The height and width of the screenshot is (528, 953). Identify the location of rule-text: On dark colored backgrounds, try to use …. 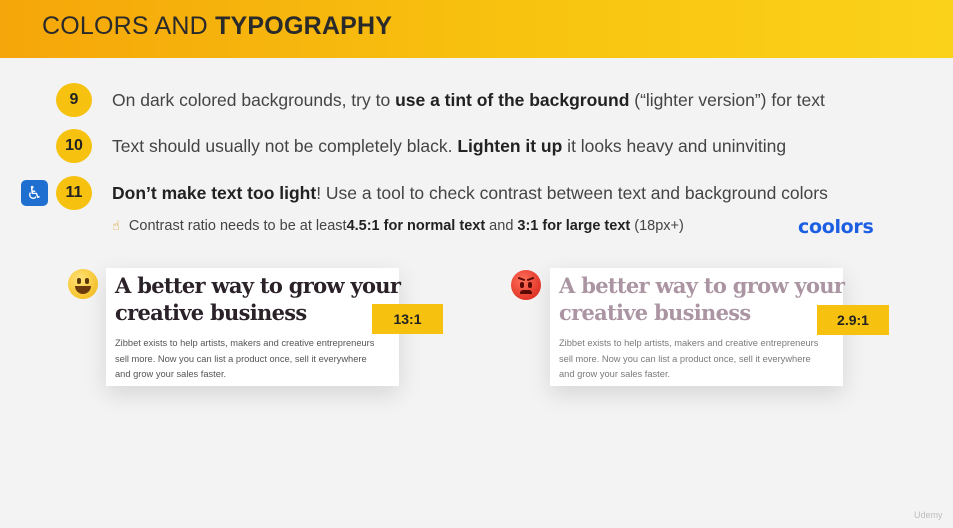
(468, 99).